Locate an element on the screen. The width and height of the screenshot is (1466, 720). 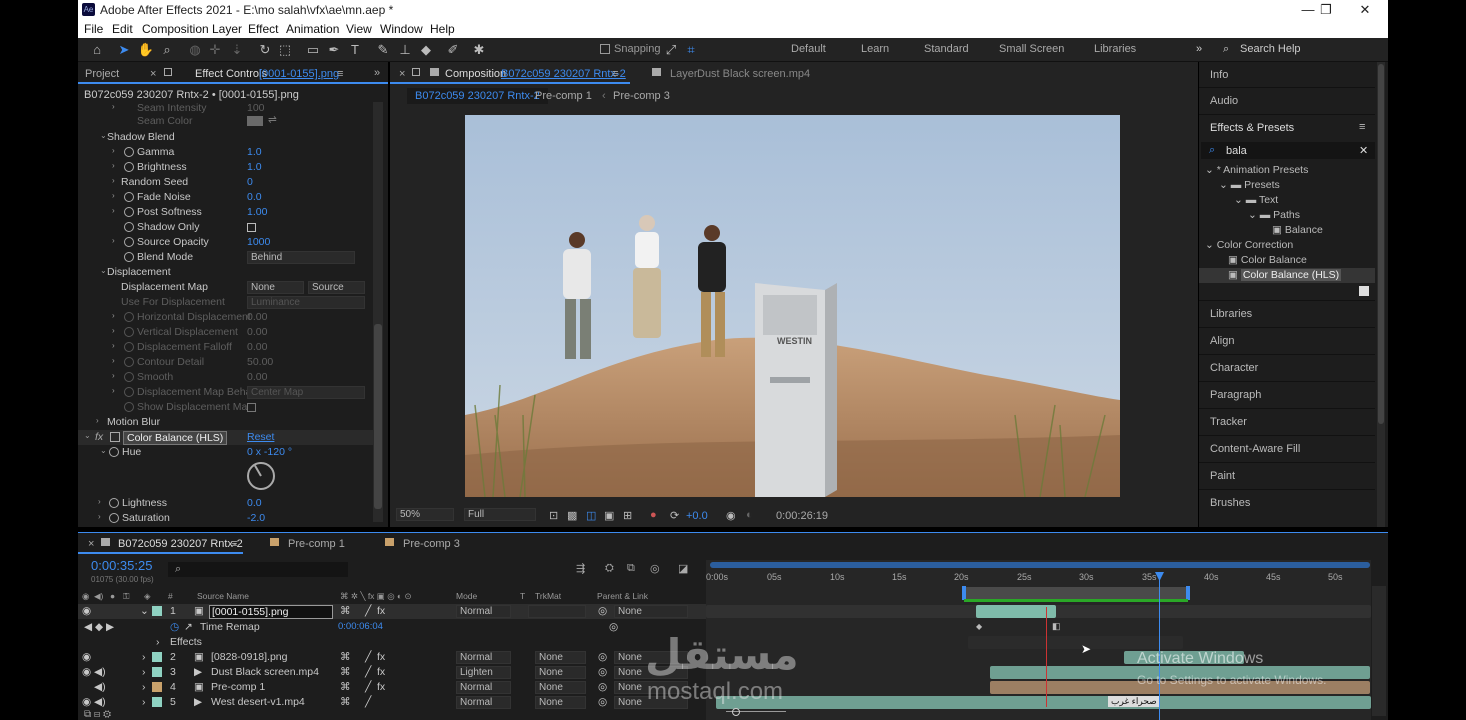
panel-character: Character is located at coordinates (1234, 368).